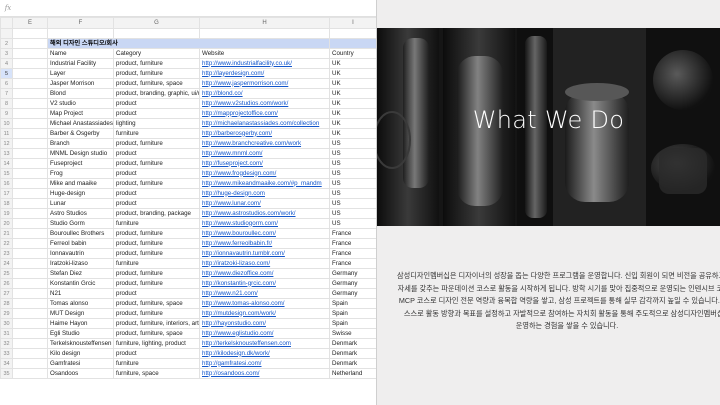 Image resolution: width=720 pixels, height=405 pixels. What do you see at coordinates (80, 313) in the screenshot?
I see `name-cell: MUT Design` at bounding box center [80, 313].